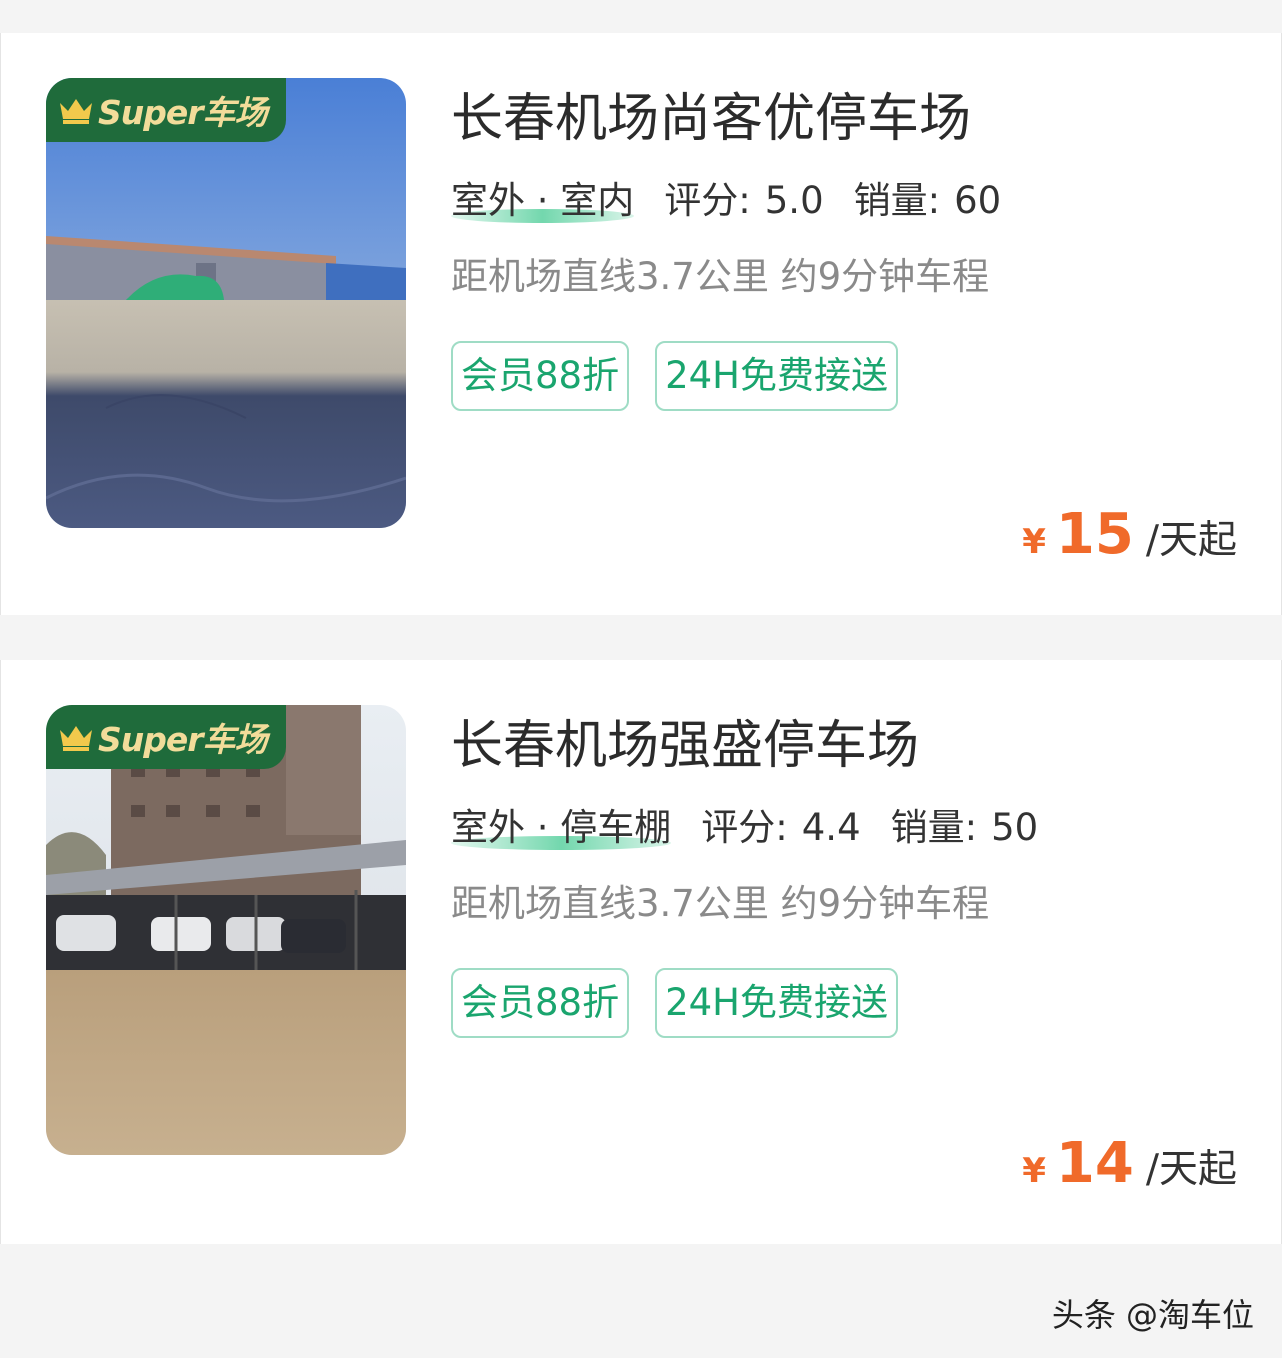 The width and height of the screenshot is (1282, 1358). What do you see at coordinates (978, 200) in the screenshot?
I see `sales-value: 60` at bounding box center [978, 200].